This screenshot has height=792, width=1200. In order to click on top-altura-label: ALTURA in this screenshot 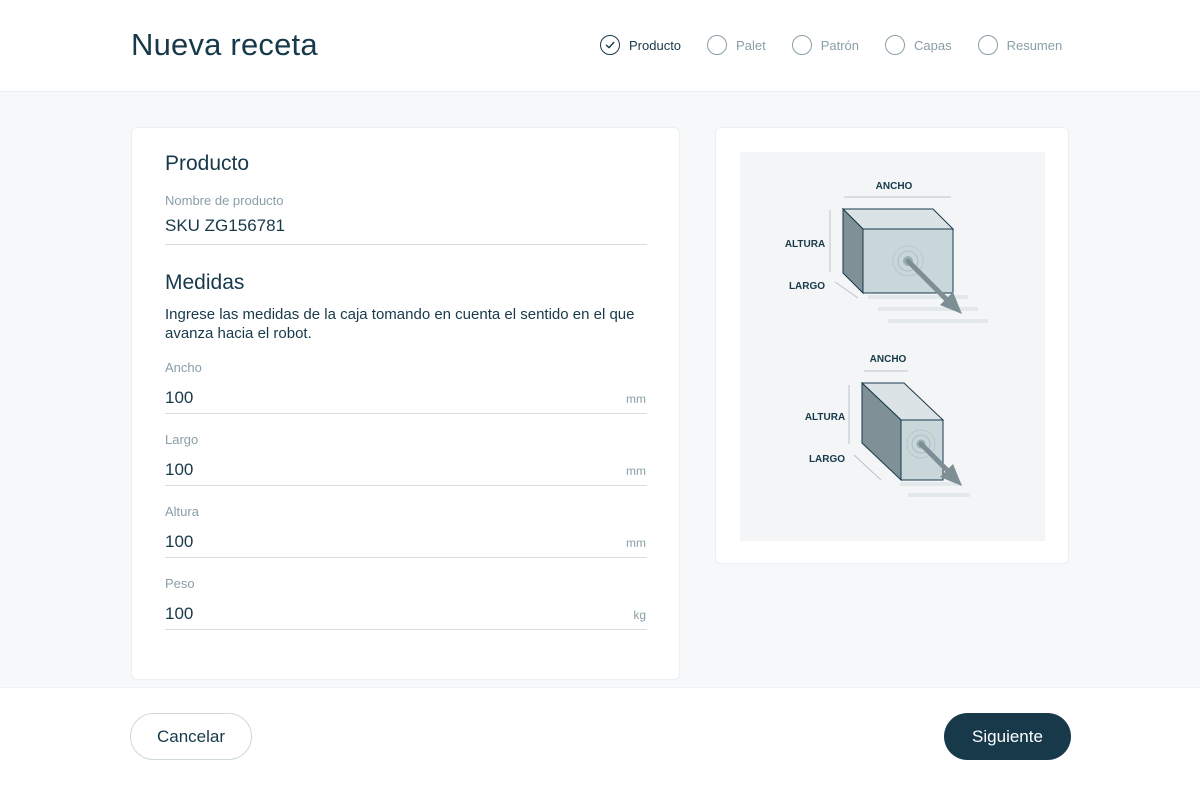, I will do `click(805, 244)`.